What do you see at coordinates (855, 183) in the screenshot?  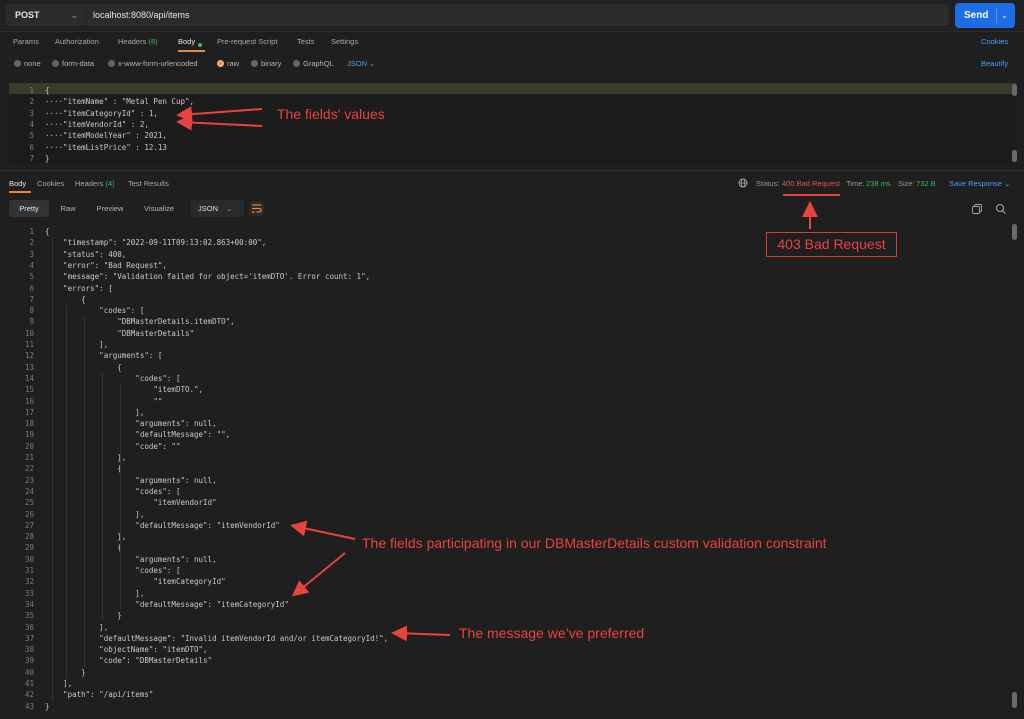 I see `time-label: Time:` at bounding box center [855, 183].